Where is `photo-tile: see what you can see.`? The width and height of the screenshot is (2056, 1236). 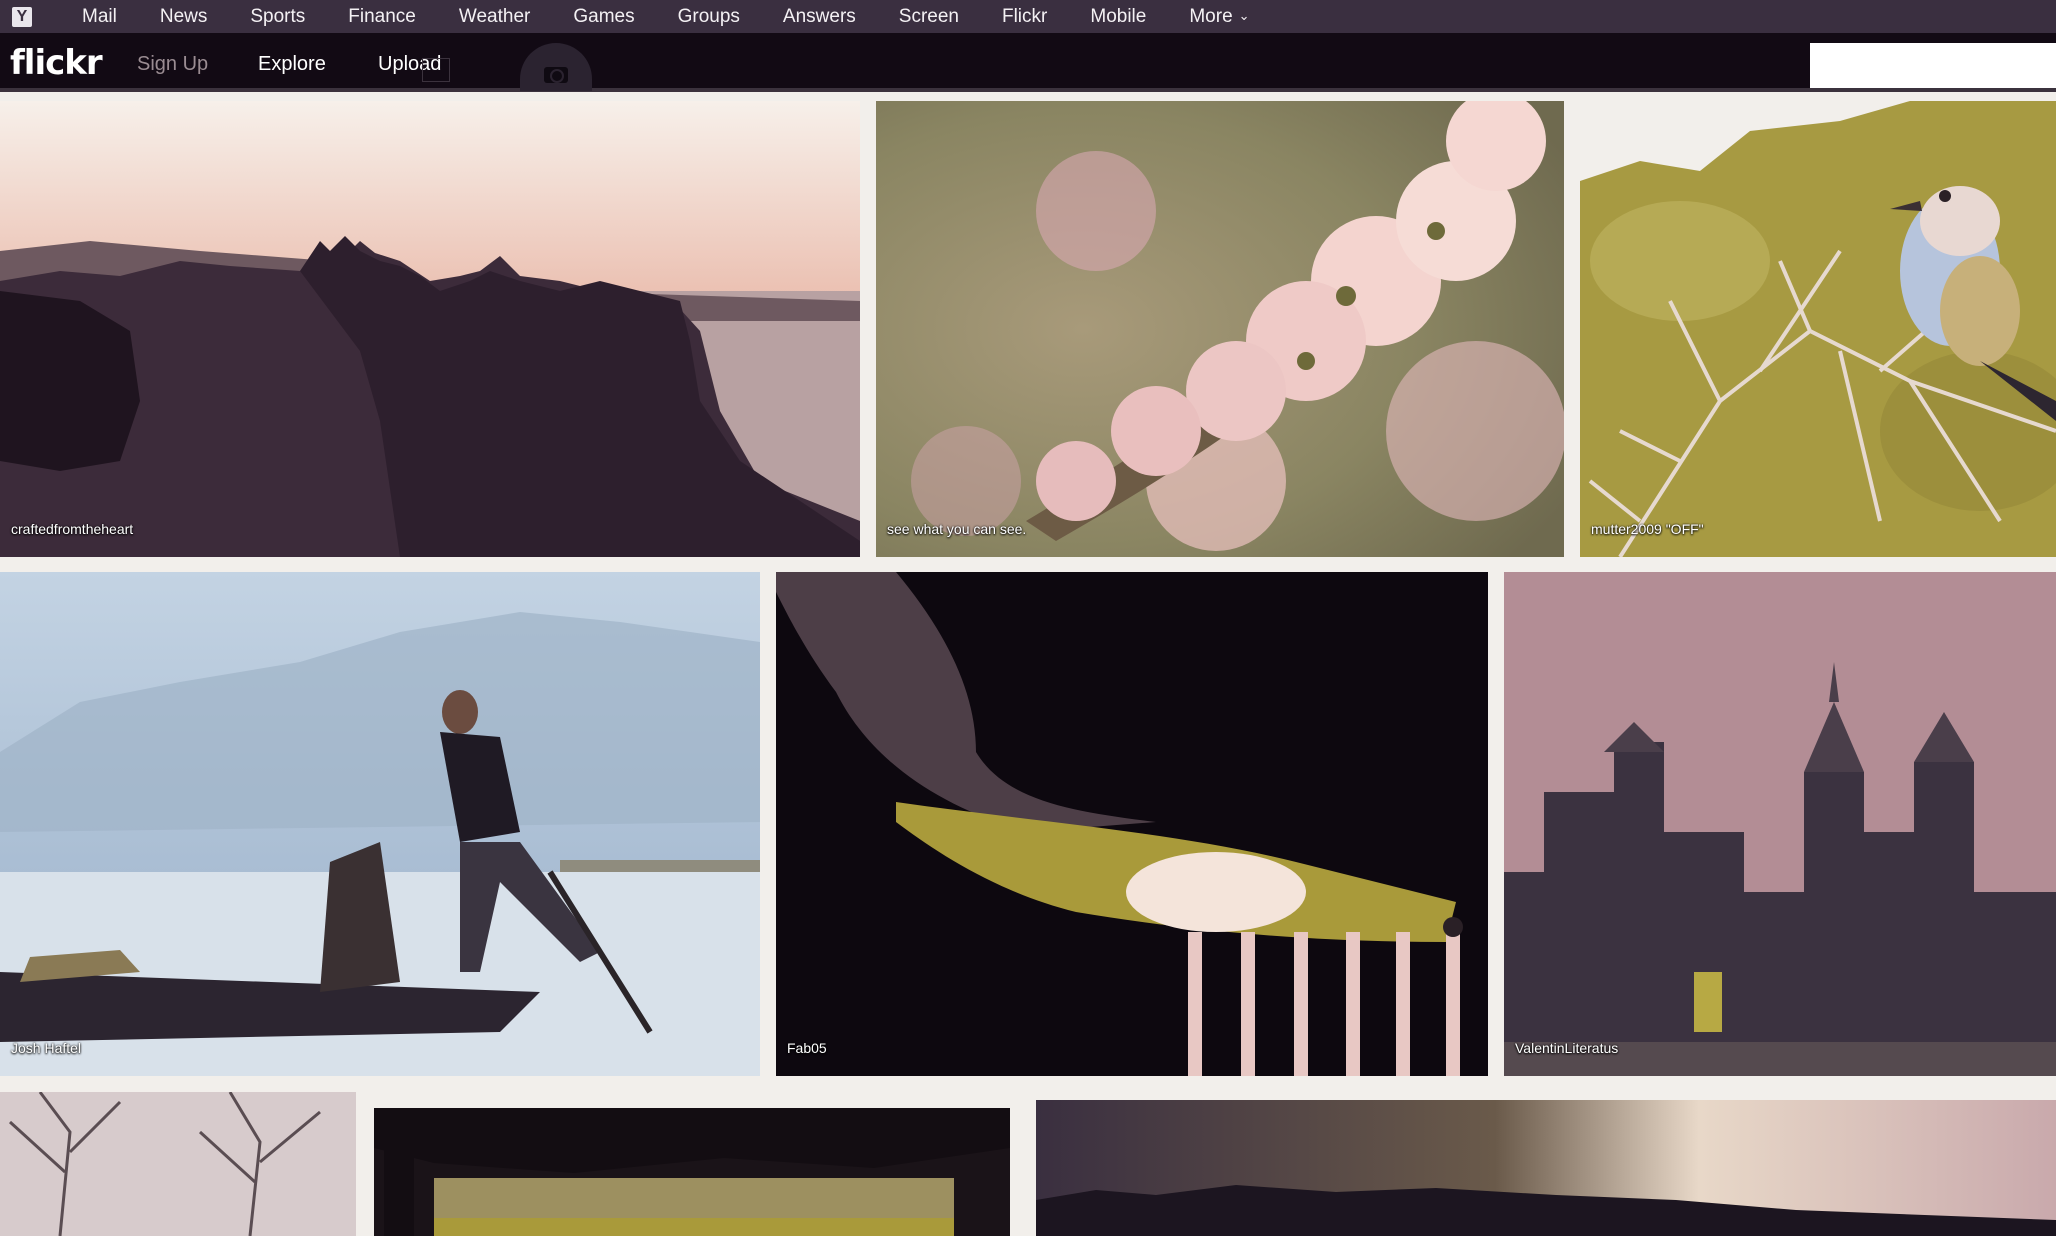 photo-tile: see what you can see. is located at coordinates (1220, 329).